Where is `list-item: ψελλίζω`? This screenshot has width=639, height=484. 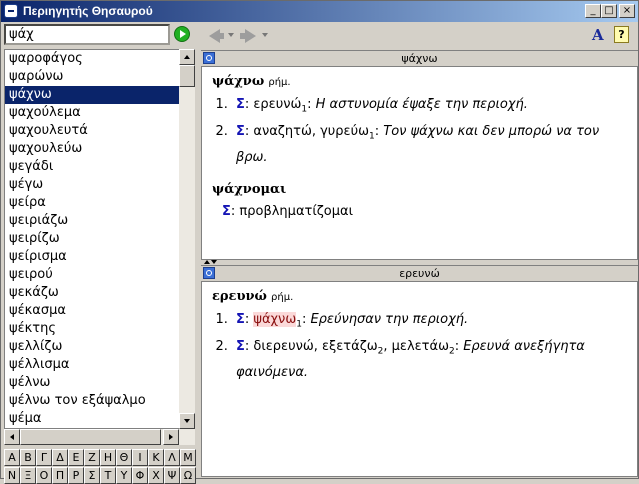
list-item: ψελλίζω is located at coordinates (92, 347).